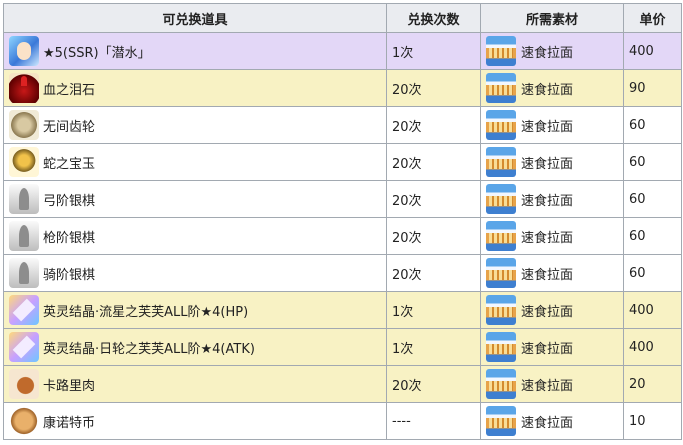  Describe the element at coordinates (433, 18) in the screenshot. I see `header-count: 兑换次数` at that location.